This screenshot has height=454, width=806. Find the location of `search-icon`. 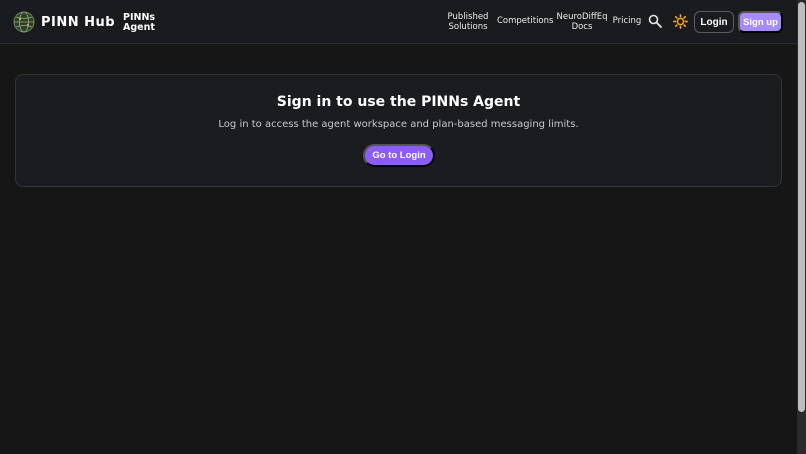

search-icon is located at coordinates (655, 21).